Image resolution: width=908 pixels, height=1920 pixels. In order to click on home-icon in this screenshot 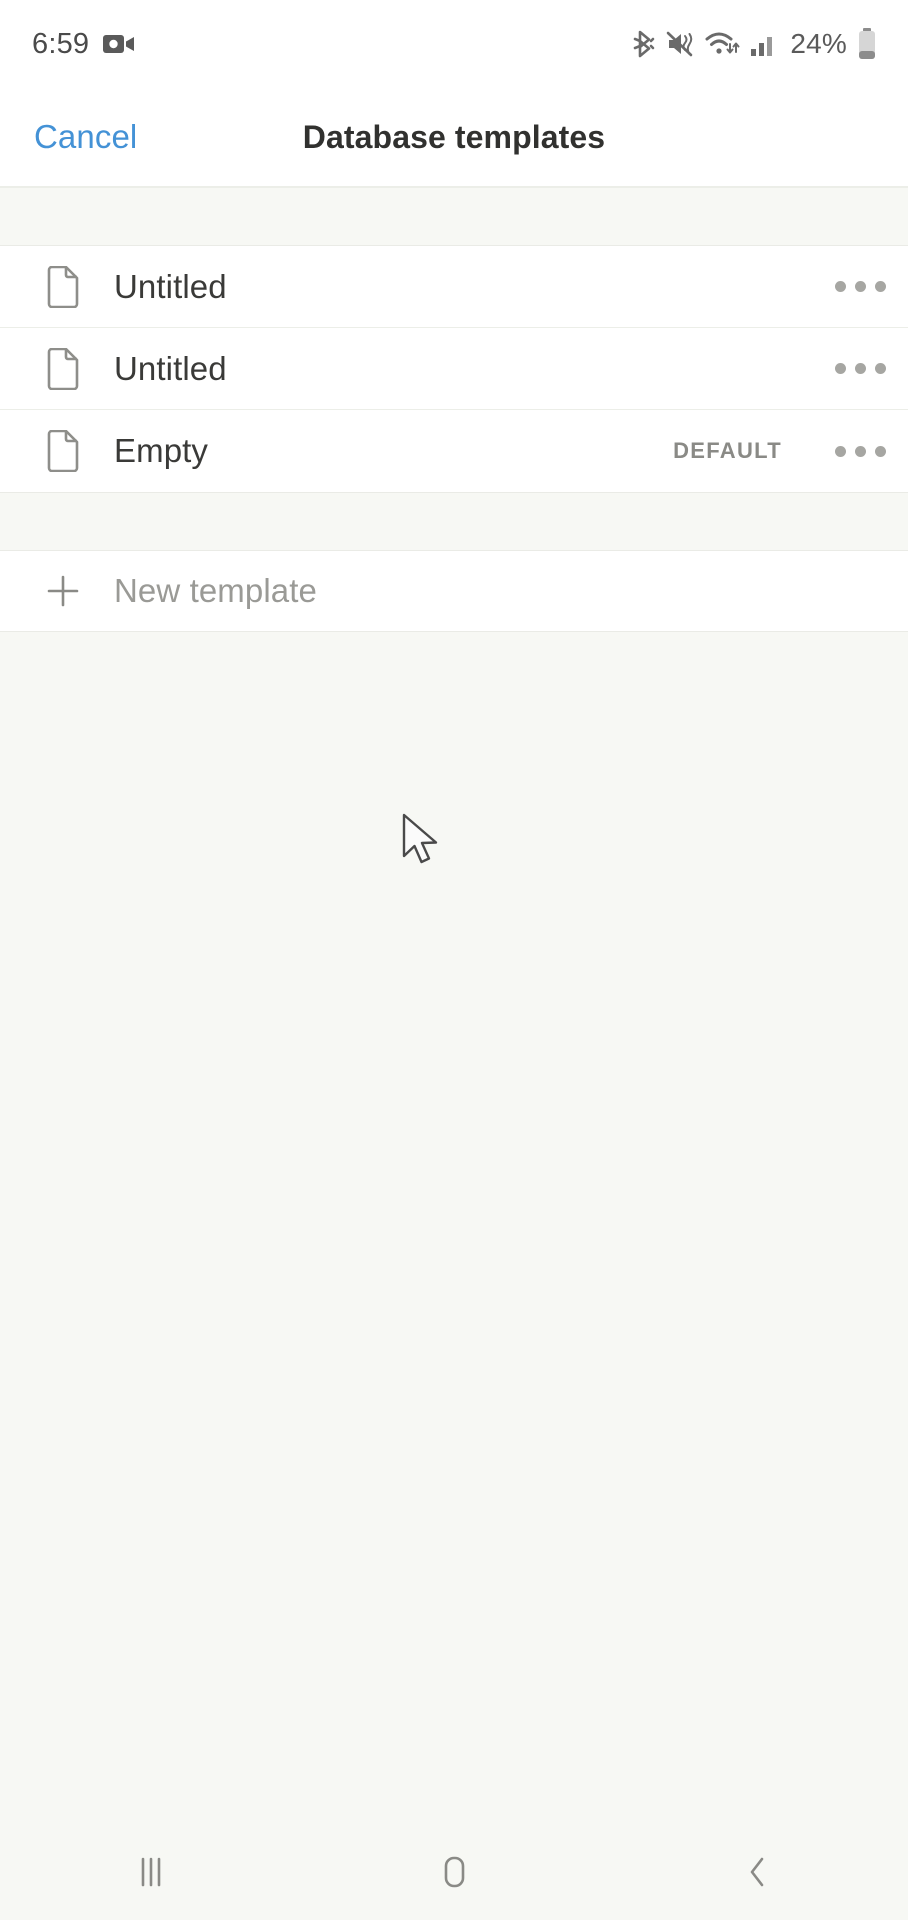, I will do `click(454, 1872)`.